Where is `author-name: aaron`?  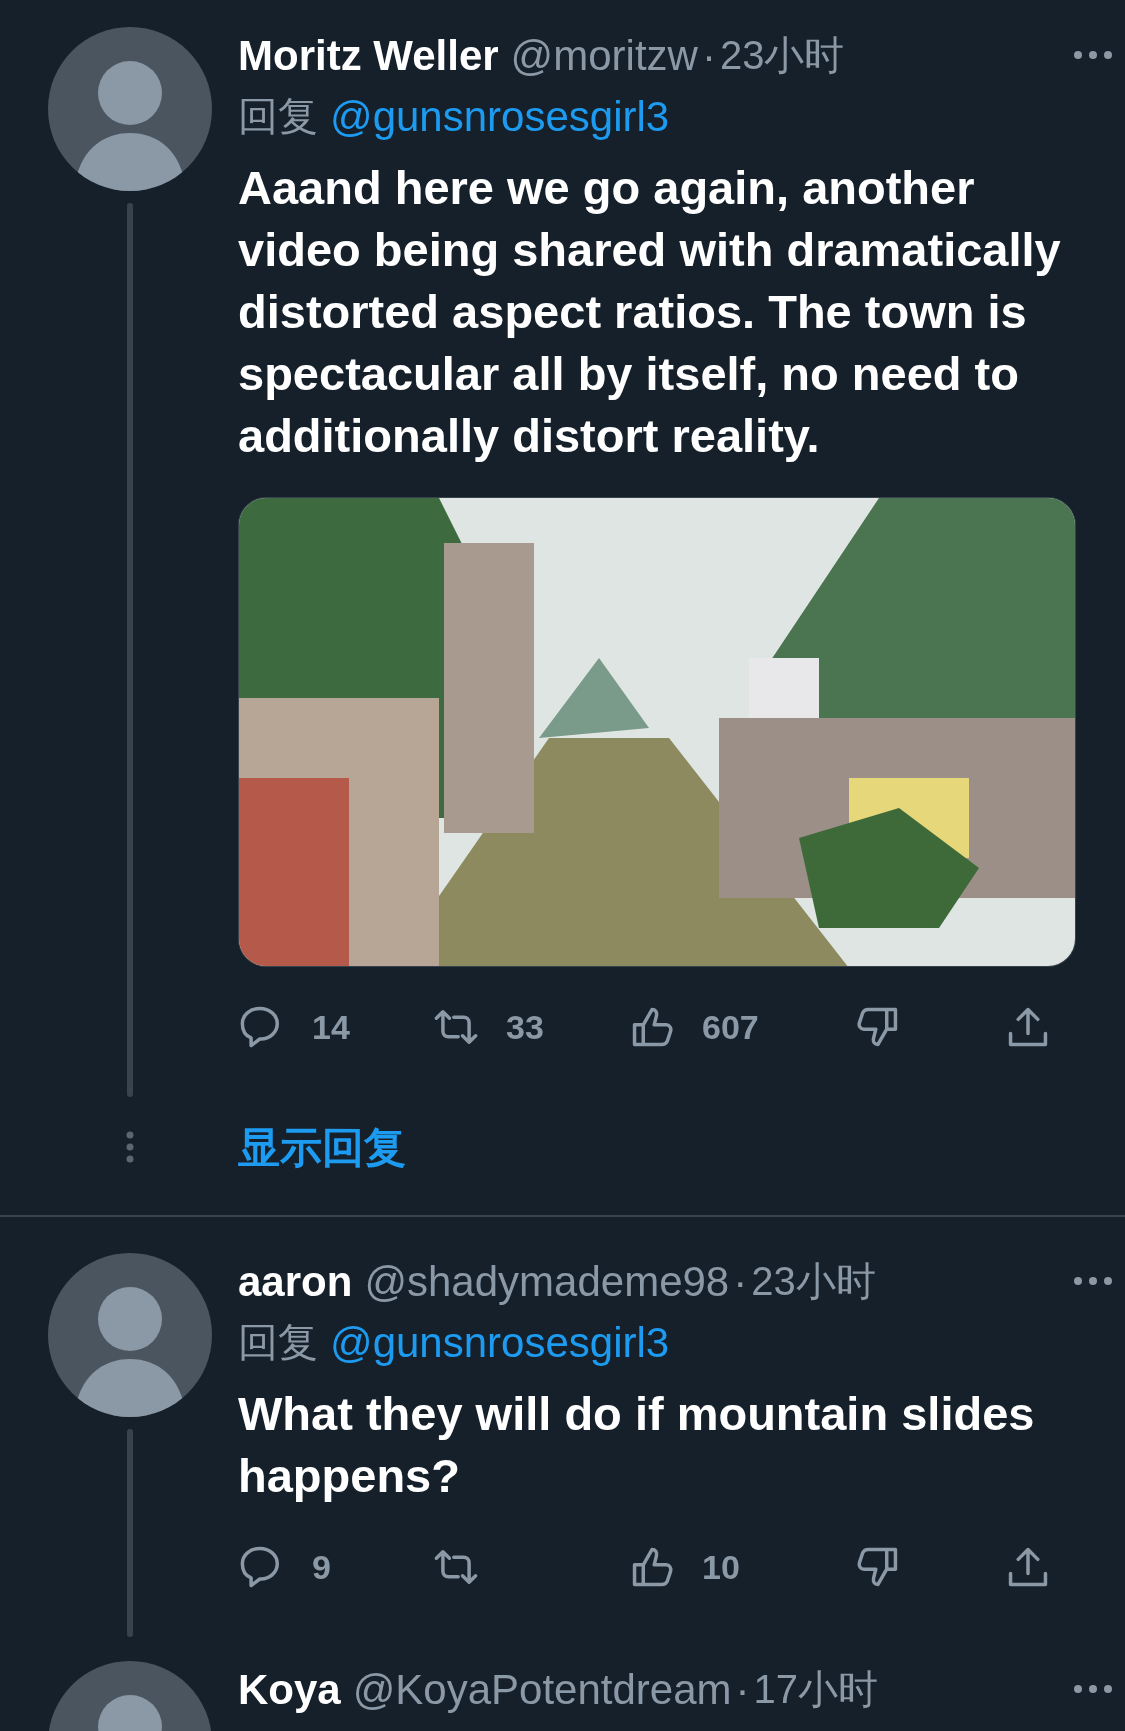
author-name: aaron is located at coordinates (295, 1281).